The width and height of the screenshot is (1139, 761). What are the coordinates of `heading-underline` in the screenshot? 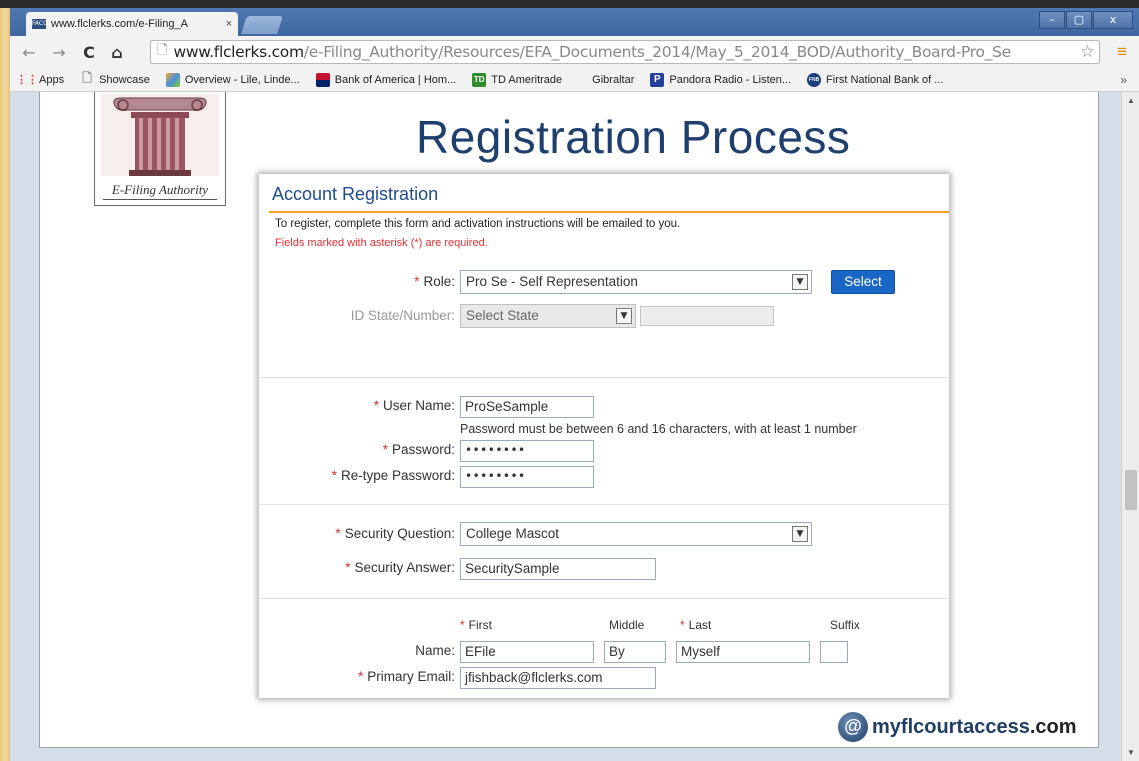 It's located at (609, 212).